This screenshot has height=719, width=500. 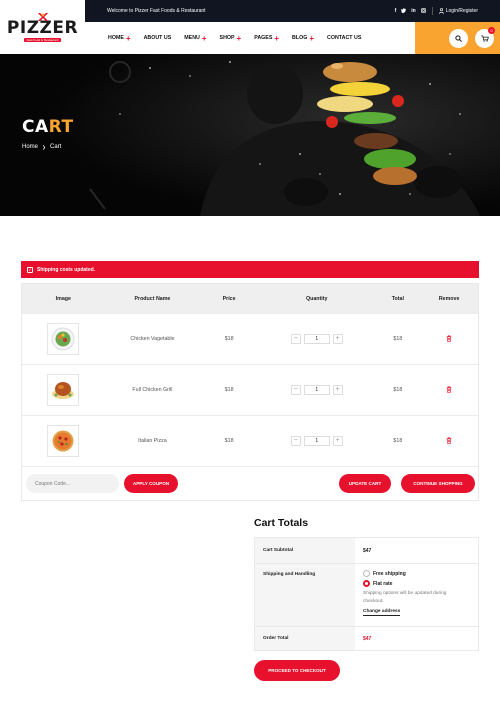 I want to click on nav-item-blog: BLOG +, so click(x=303, y=38).